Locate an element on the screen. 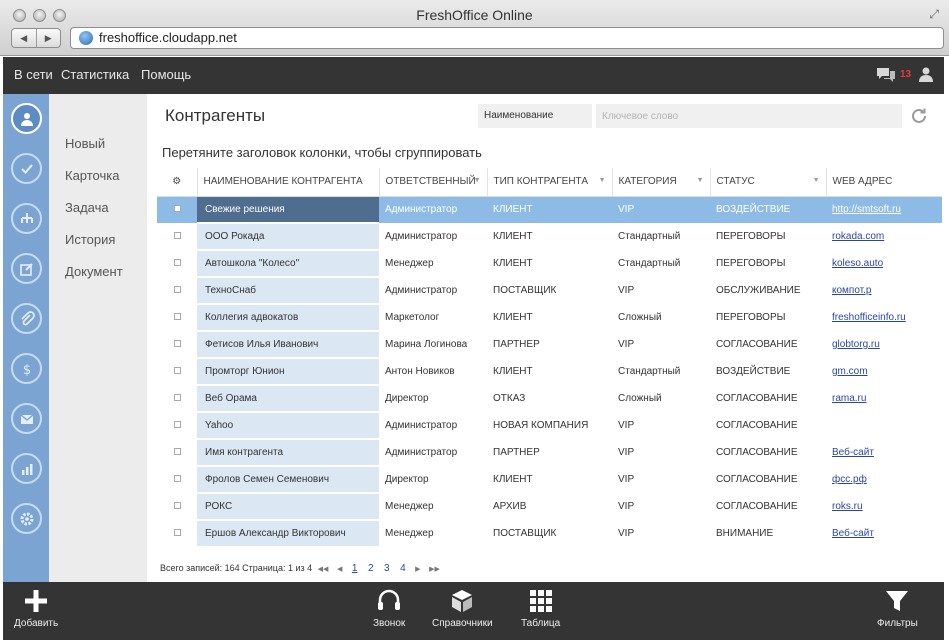  filters-button: Фильтры is located at coordinates (897, 608).